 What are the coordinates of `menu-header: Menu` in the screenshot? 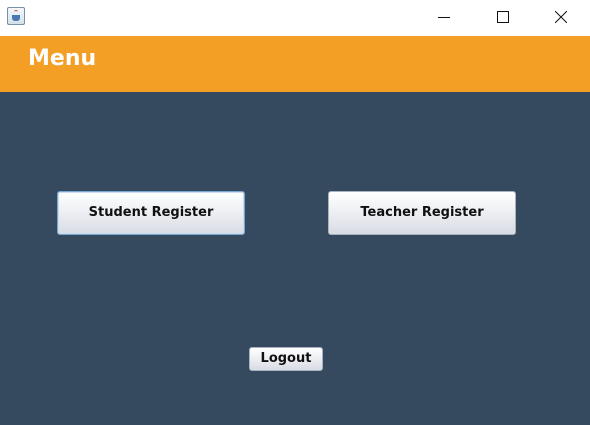 It's located at (295, 64).